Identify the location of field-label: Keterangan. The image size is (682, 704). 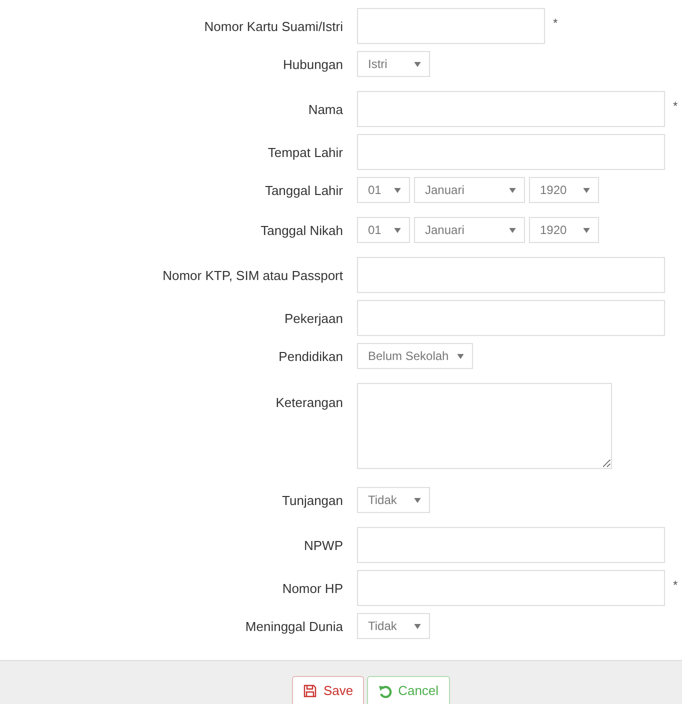
(308, 402).